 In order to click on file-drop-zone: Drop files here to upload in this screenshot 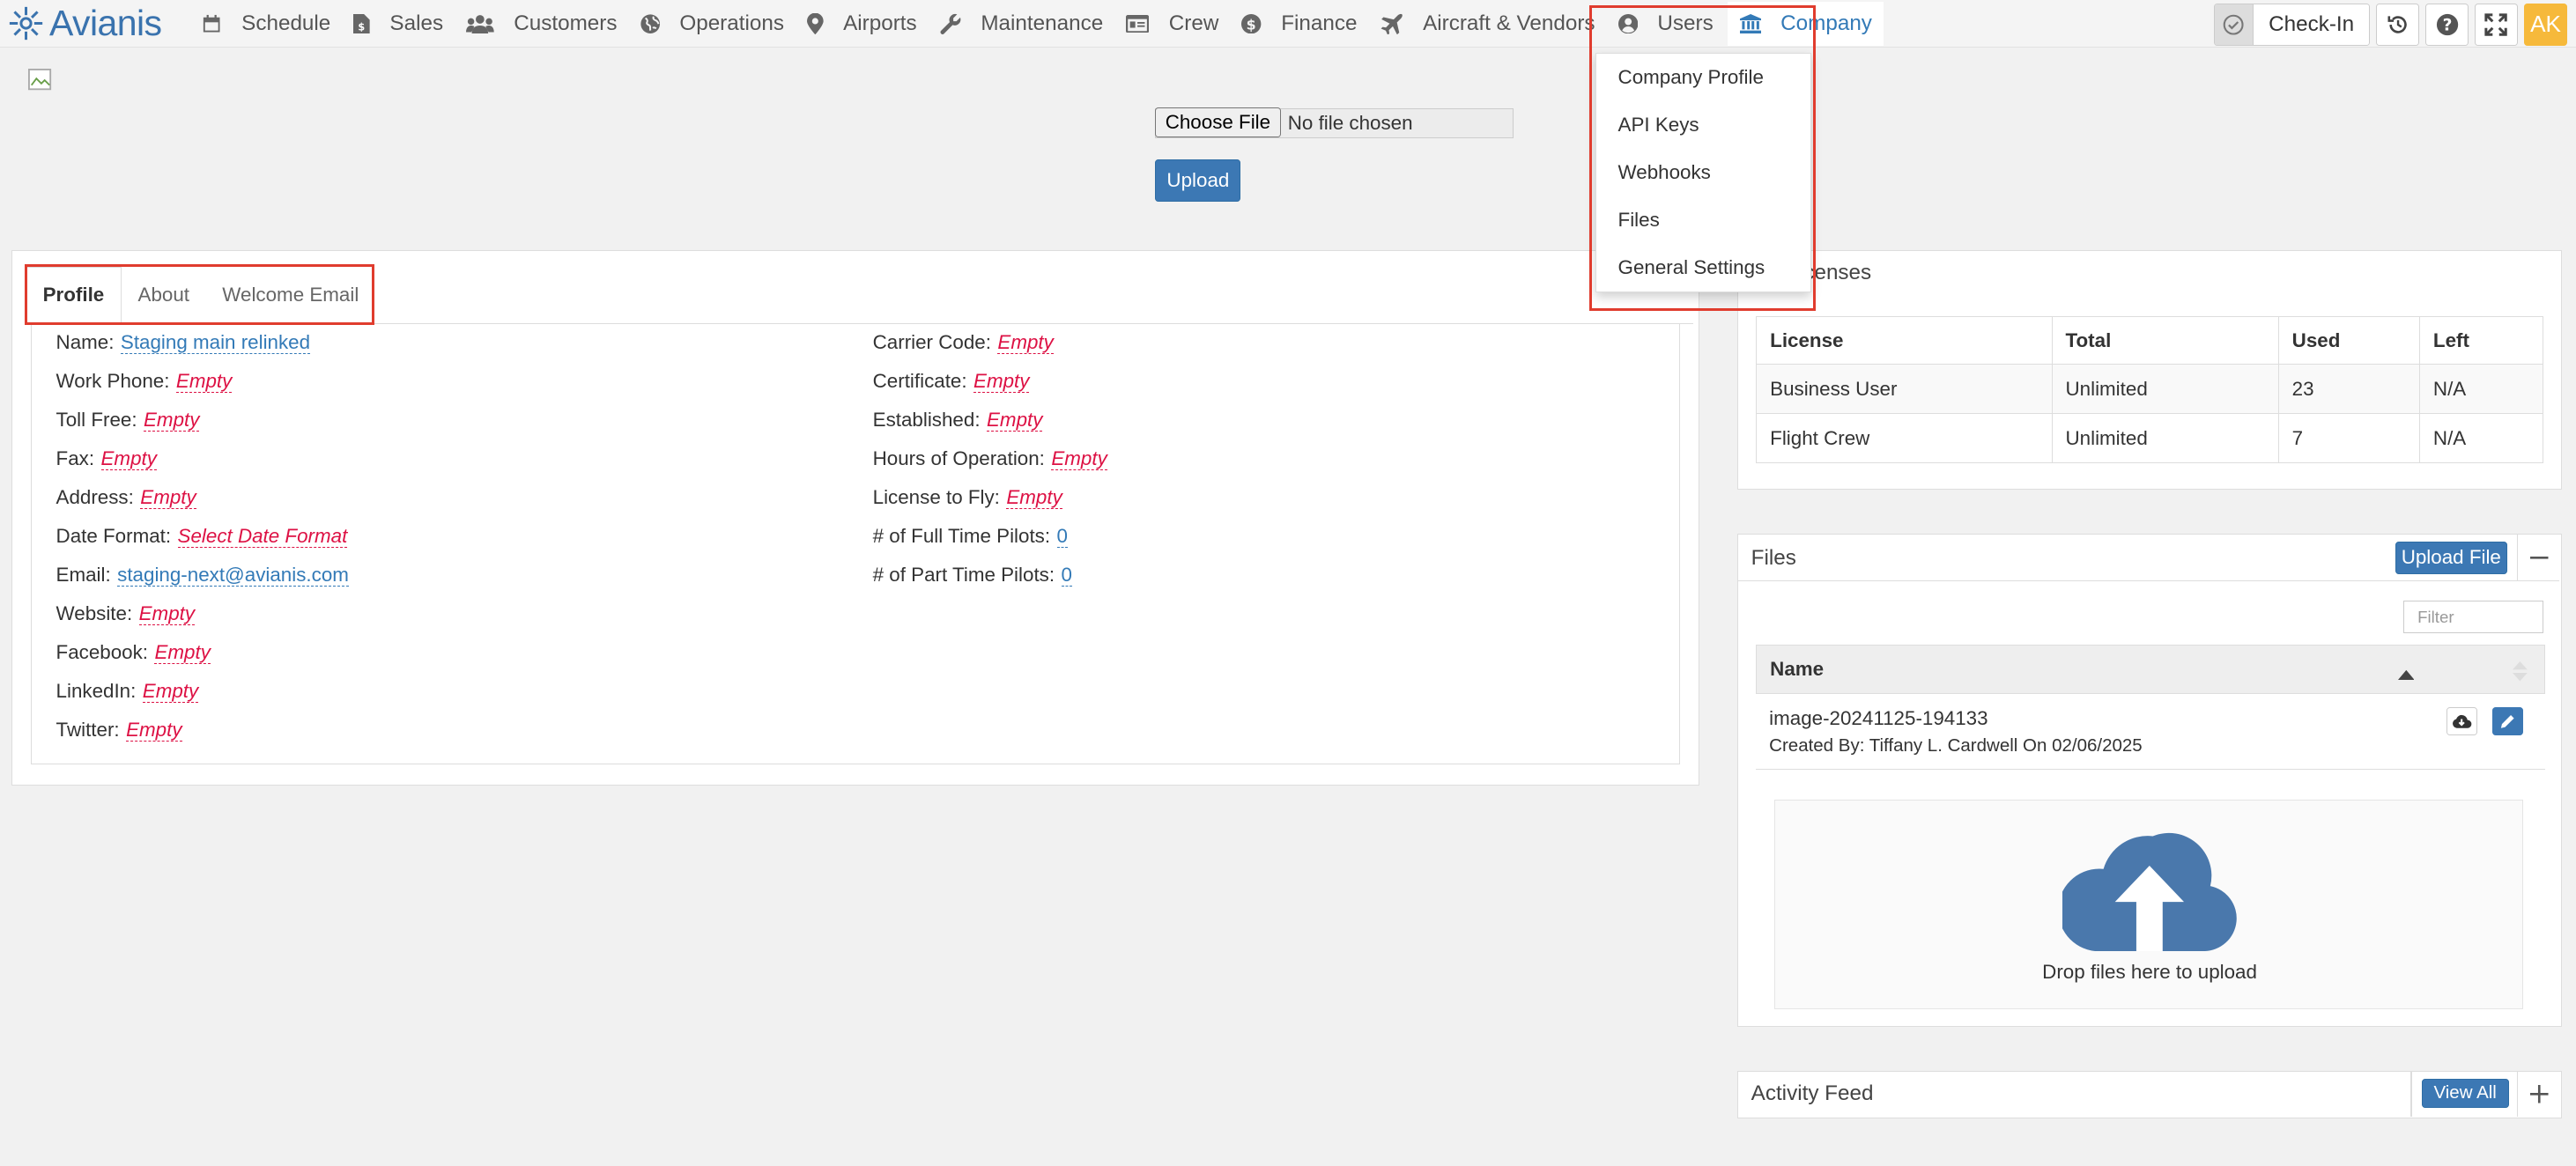, I will do `click(2149, 905)`.